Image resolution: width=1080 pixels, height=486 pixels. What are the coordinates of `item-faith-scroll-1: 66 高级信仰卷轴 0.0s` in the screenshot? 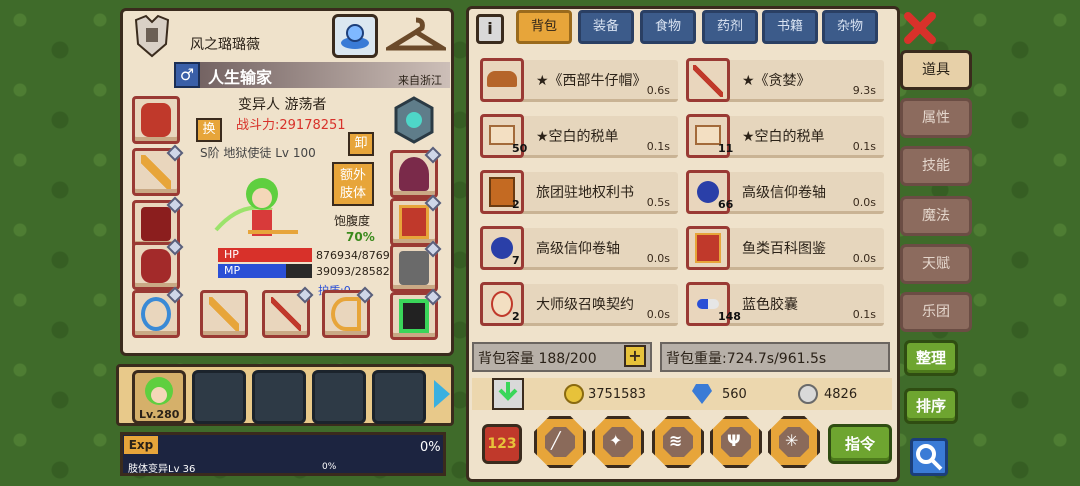 It's located at (785, 192).